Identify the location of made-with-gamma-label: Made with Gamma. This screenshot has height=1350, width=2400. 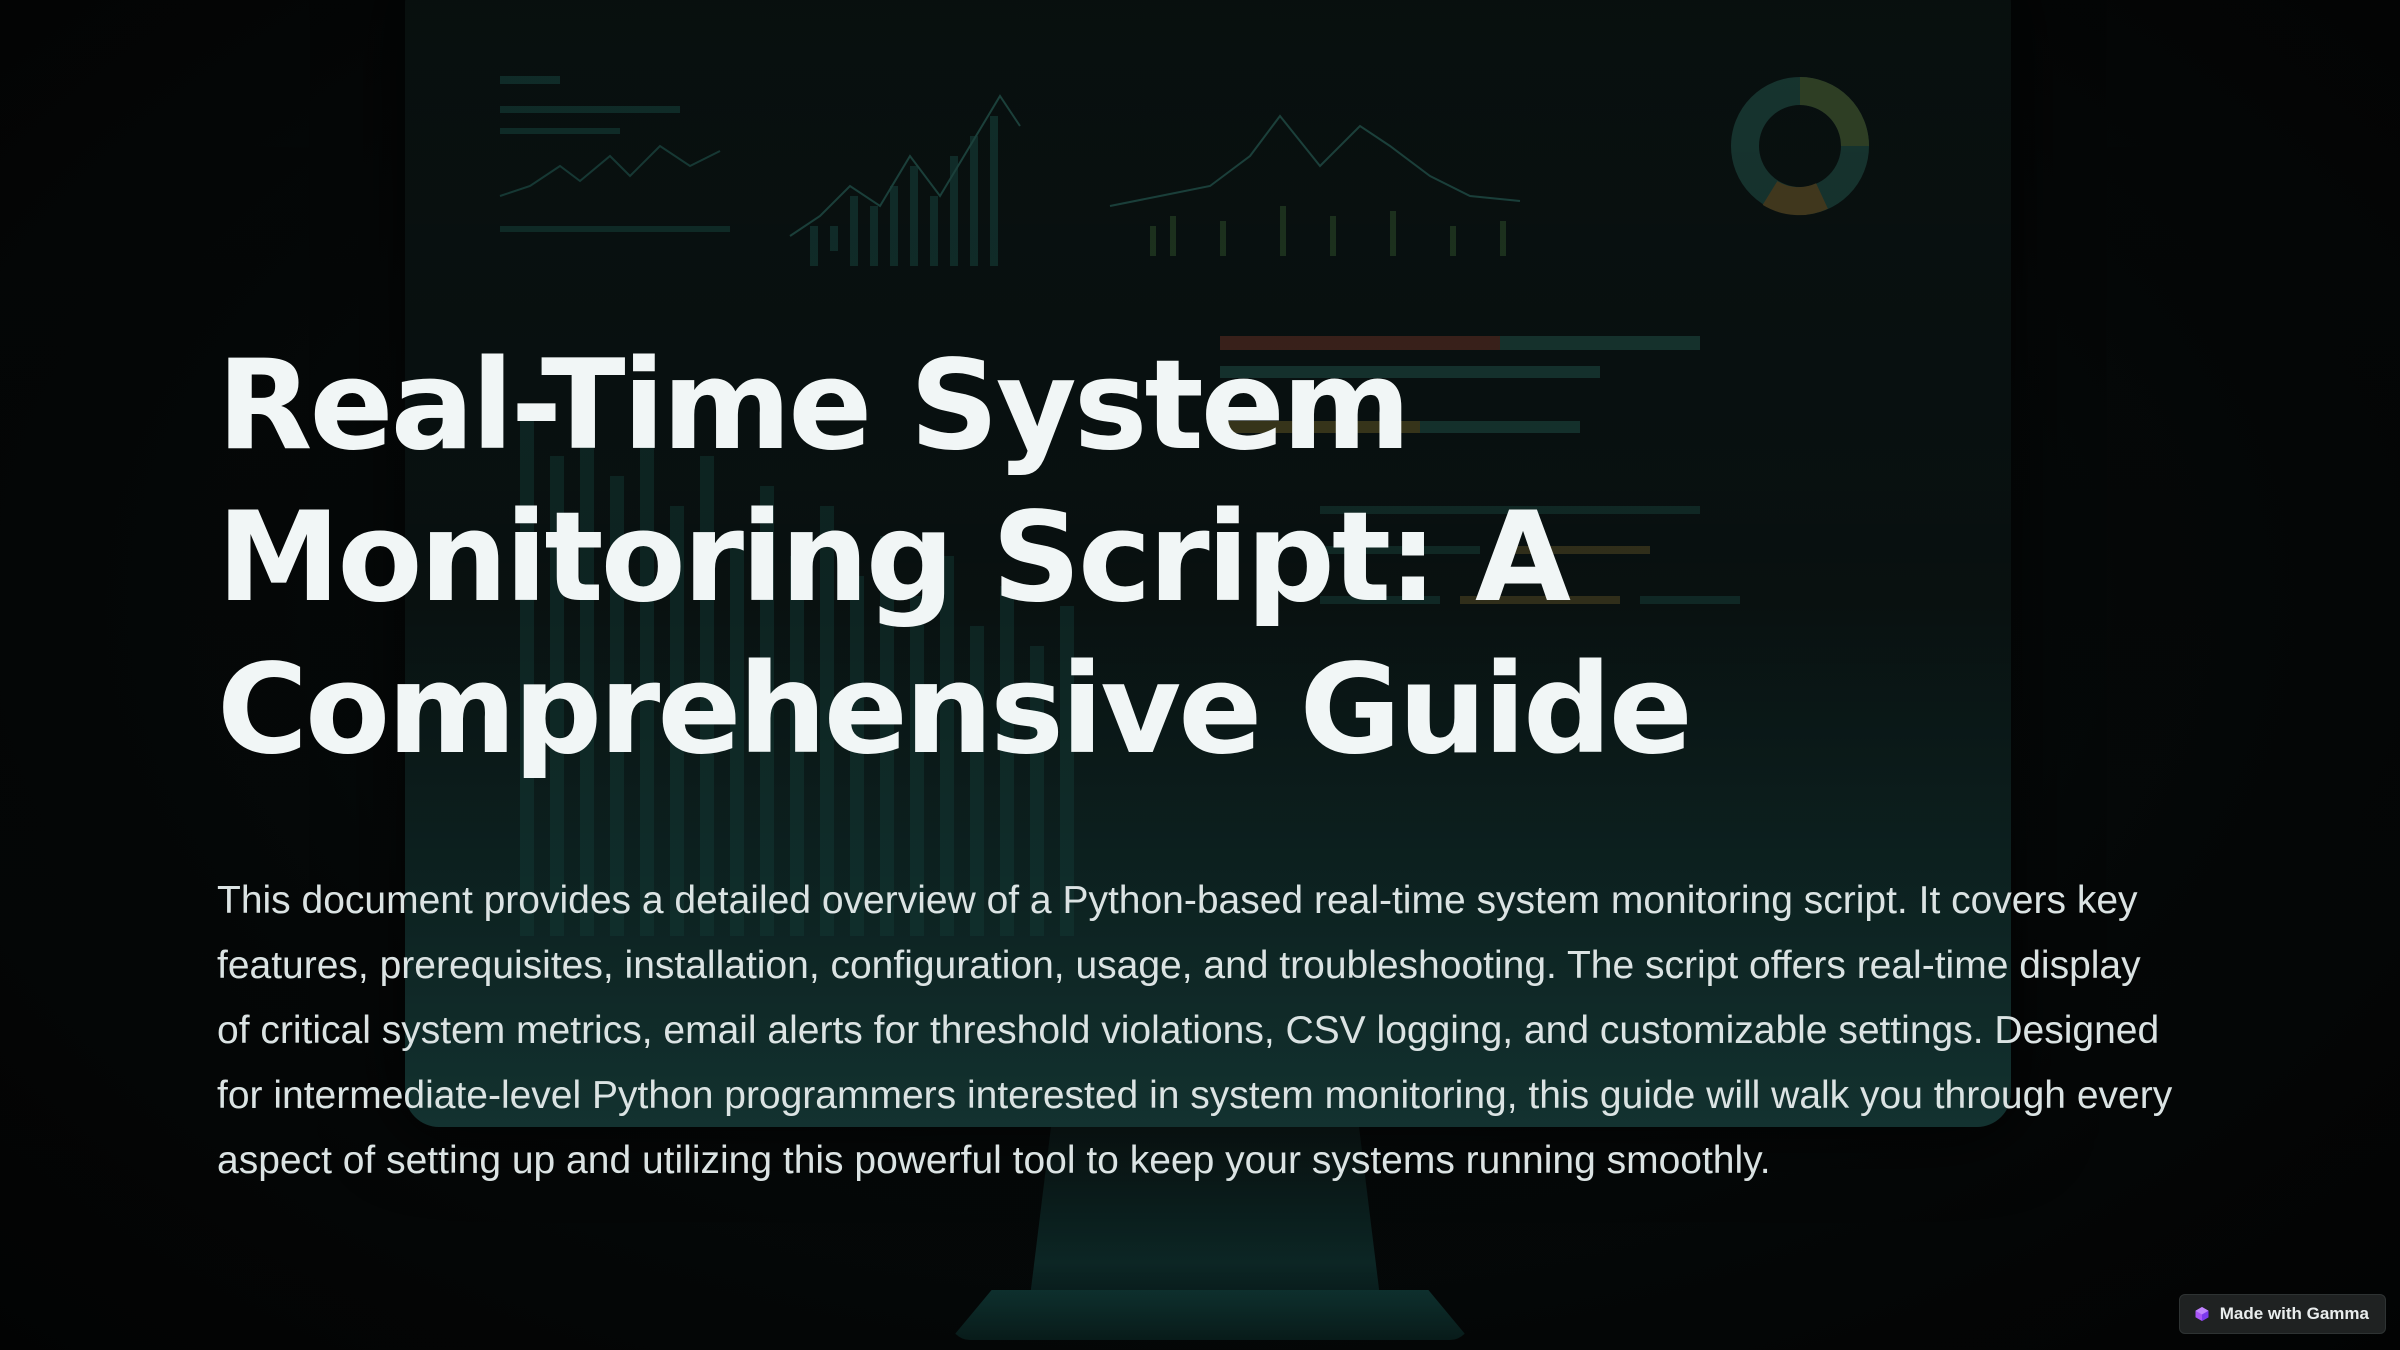
(2294, 1313).